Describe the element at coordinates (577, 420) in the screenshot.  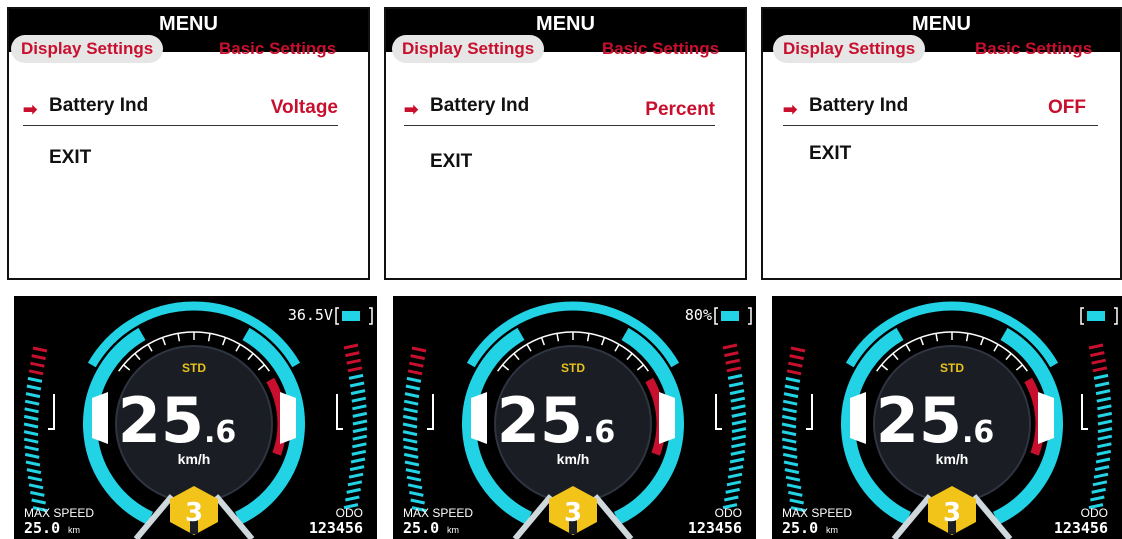
I see `dashboard-gauge: 80% STD 25.6km/h 3 MAX SPEED25.0 km ODO123456` at that location.